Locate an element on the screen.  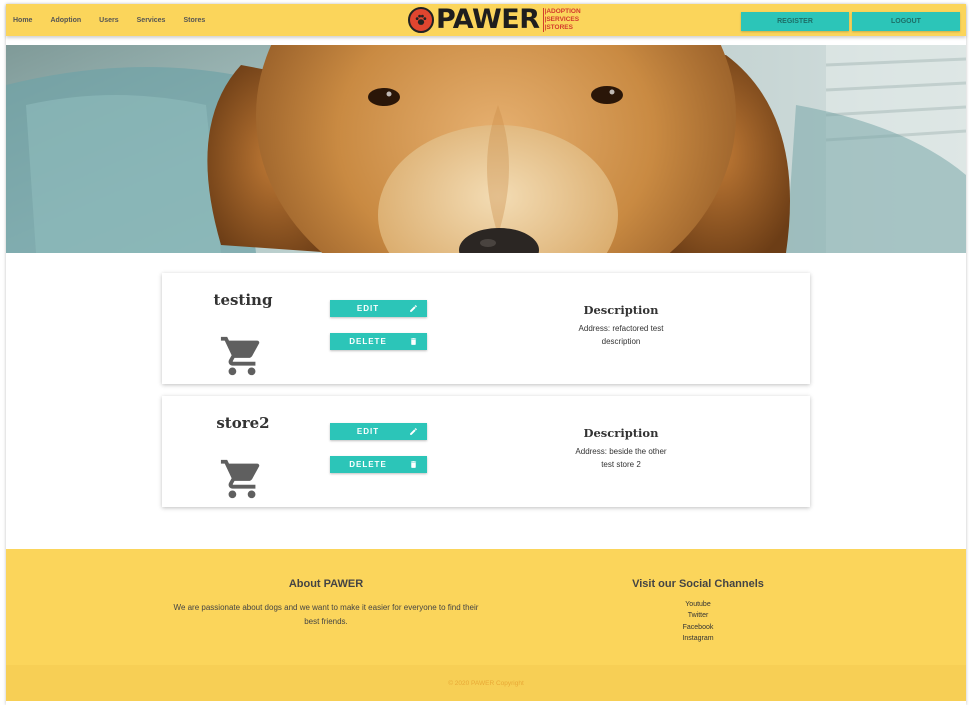
logo-tag-adoption: |ADOPTION is located at coordinates (562, 11).